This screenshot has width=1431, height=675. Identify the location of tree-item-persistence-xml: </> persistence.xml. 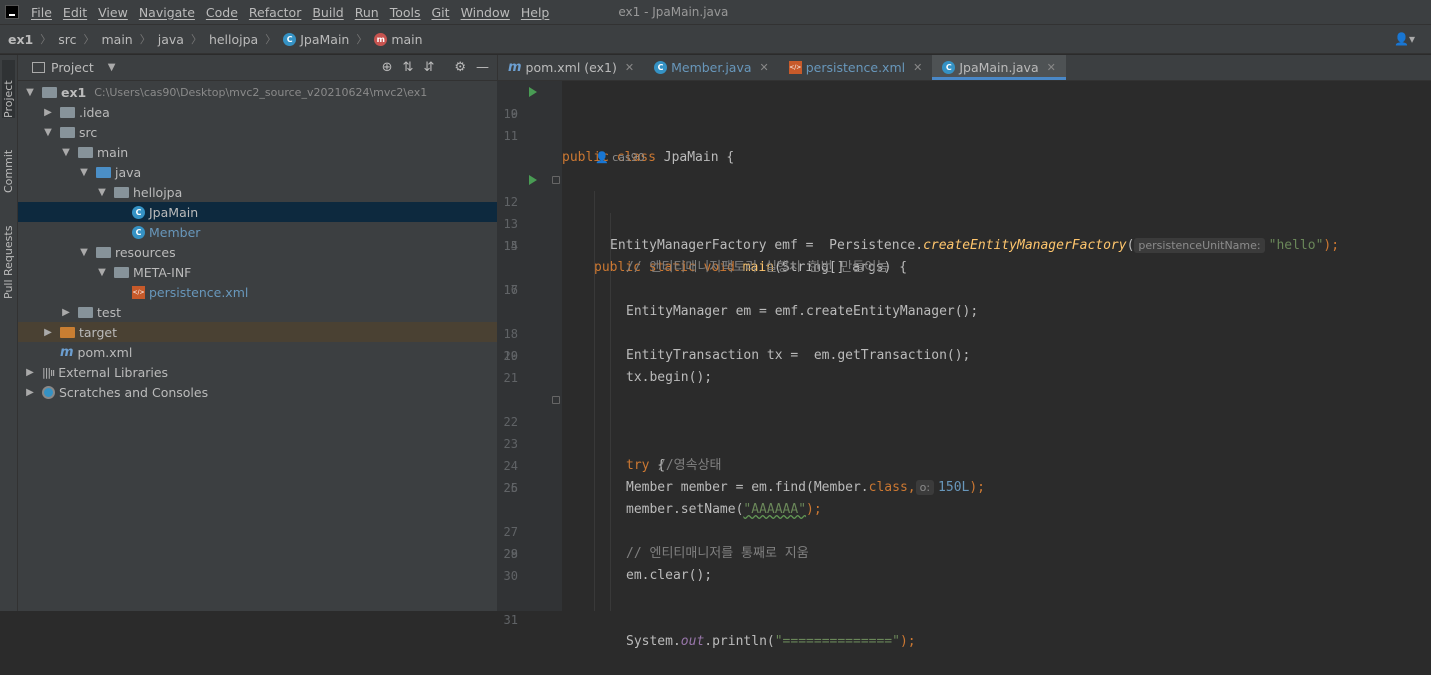
(257, 292).